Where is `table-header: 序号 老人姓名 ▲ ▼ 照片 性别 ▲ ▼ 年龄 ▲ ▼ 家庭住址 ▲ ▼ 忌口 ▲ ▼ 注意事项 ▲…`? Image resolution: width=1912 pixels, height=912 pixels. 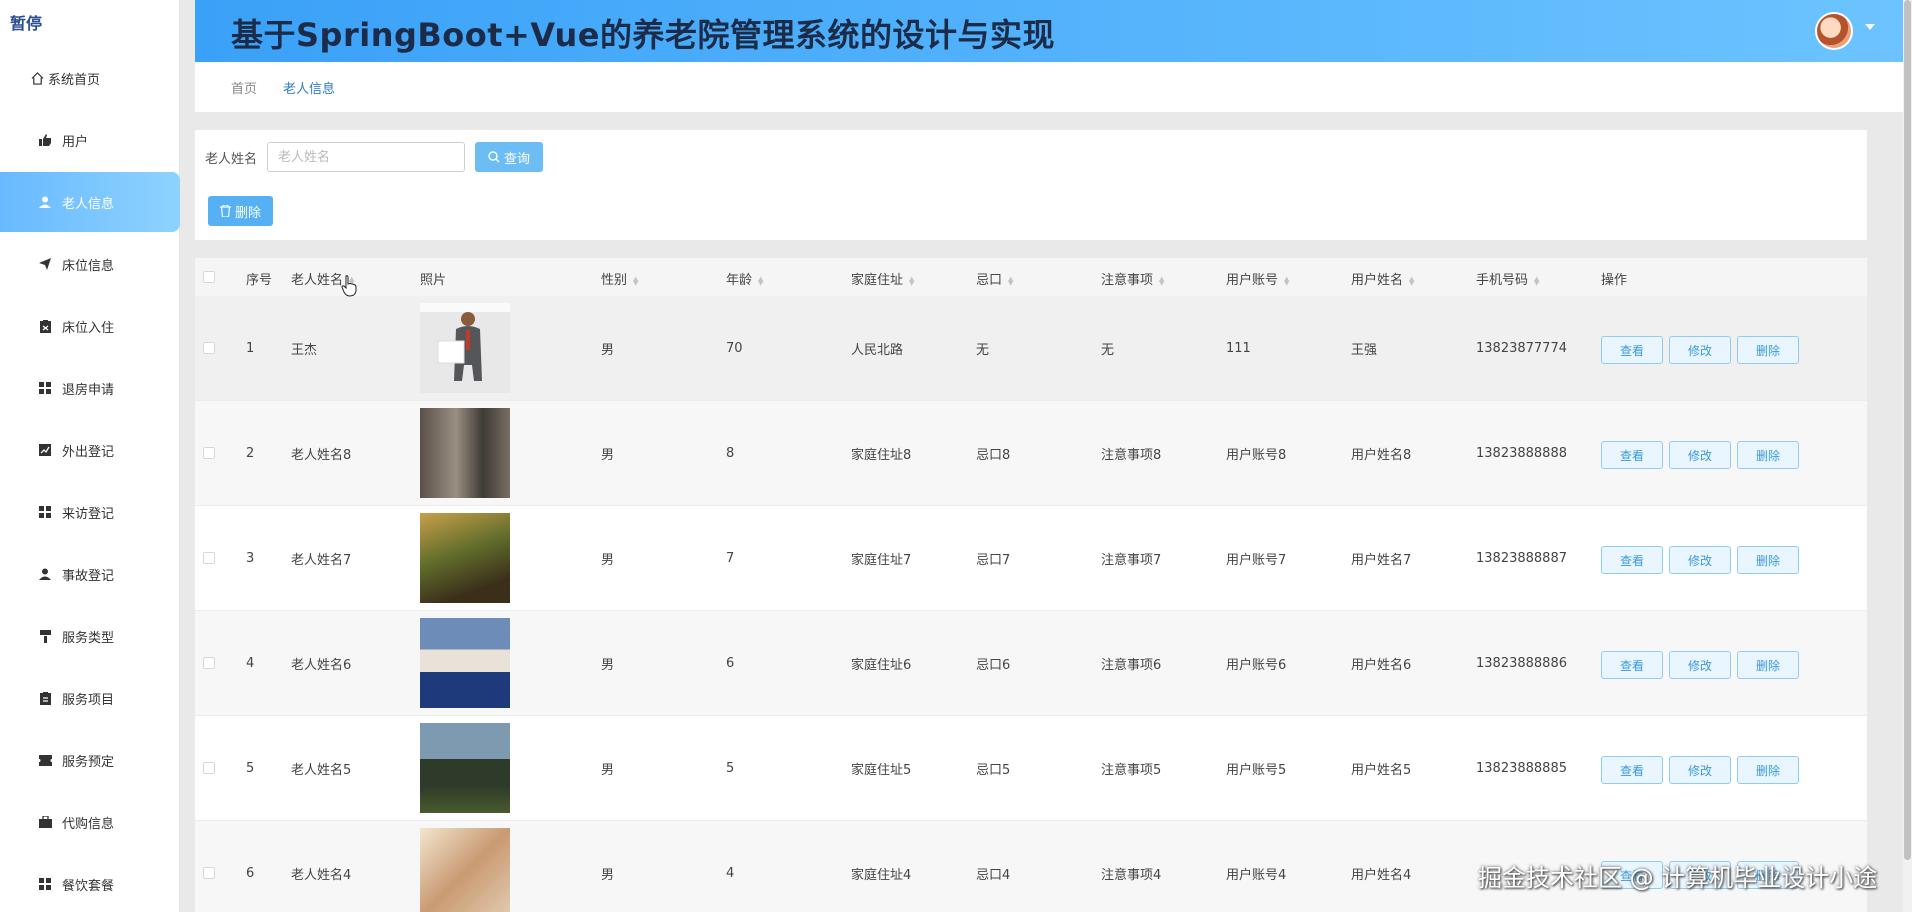 table-header: 序号 老人姓名 ▲ ▼ 照片 性别 ▲ ▼ 年龄 ▲ ▼ 家庭住址 ▲ ▼ 忌口 ▲ ▼ 注意事项 ▲… is located at coordinates (1031, 277).